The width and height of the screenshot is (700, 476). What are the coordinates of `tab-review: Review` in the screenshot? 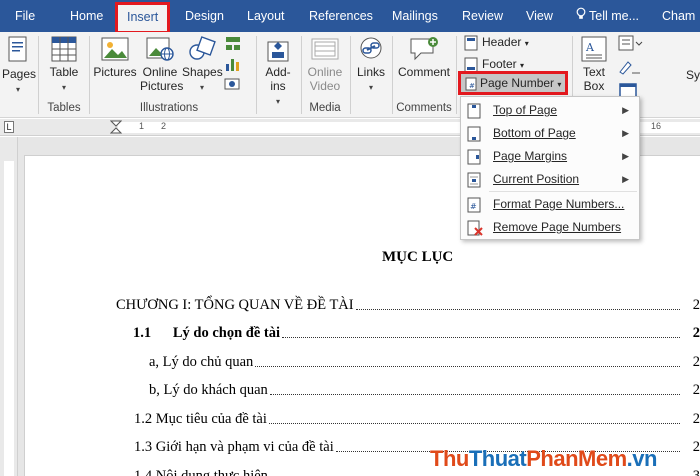 It's located at (482, 16).